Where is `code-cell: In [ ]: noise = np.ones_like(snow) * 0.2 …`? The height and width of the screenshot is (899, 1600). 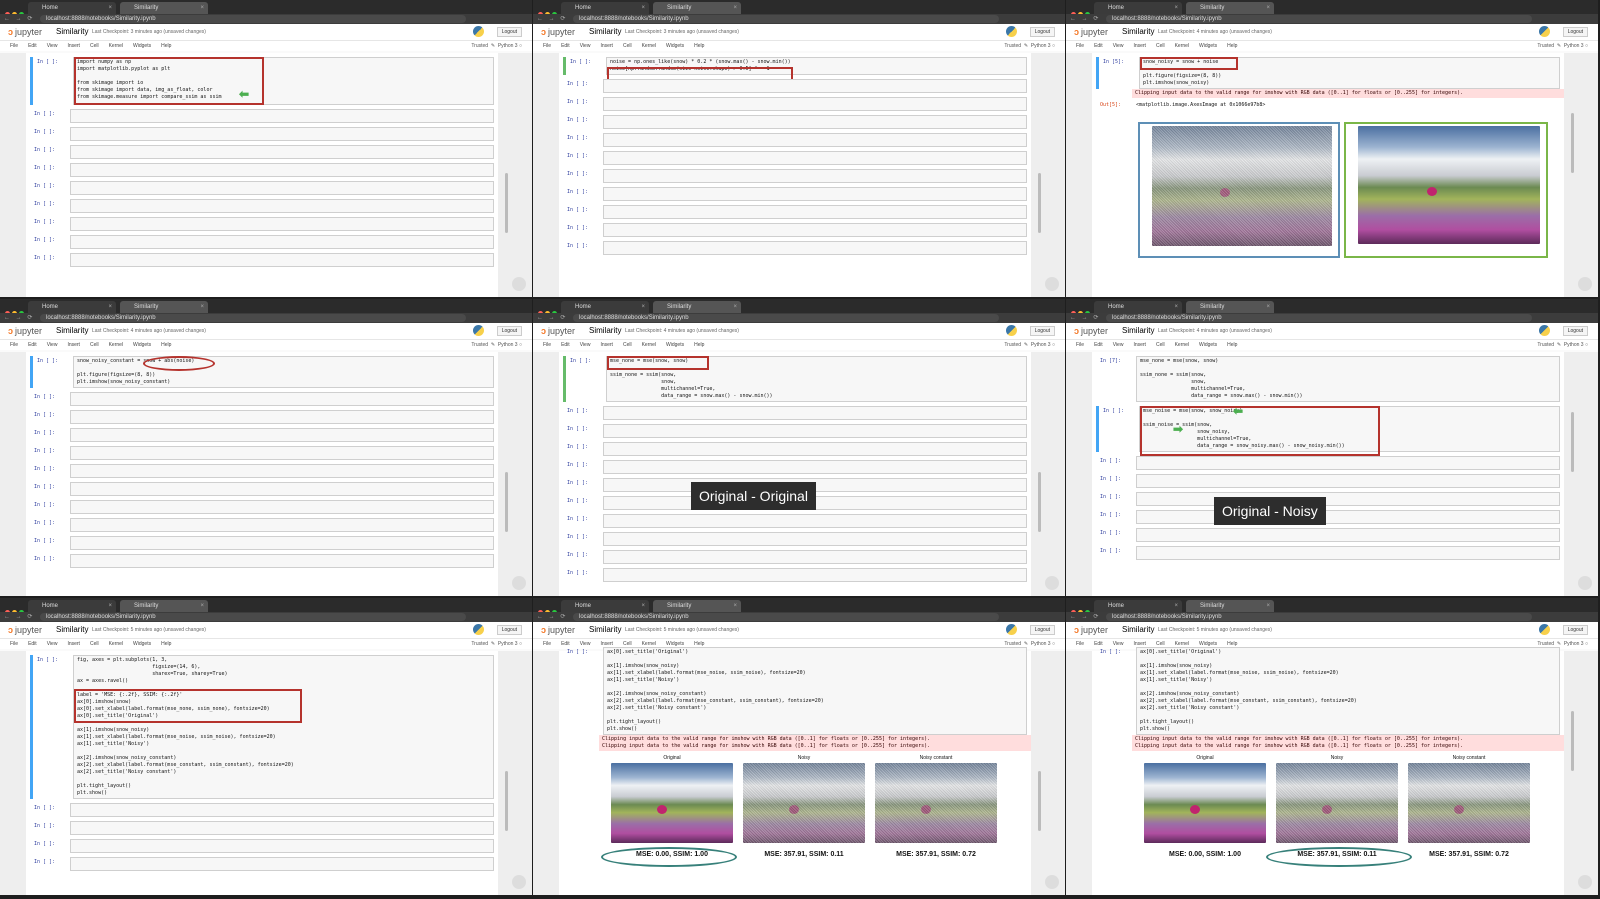
code-cell: In [ ]: noise = np.ones_like(snow) * 0.2 … is located at coordinates (795, 69).